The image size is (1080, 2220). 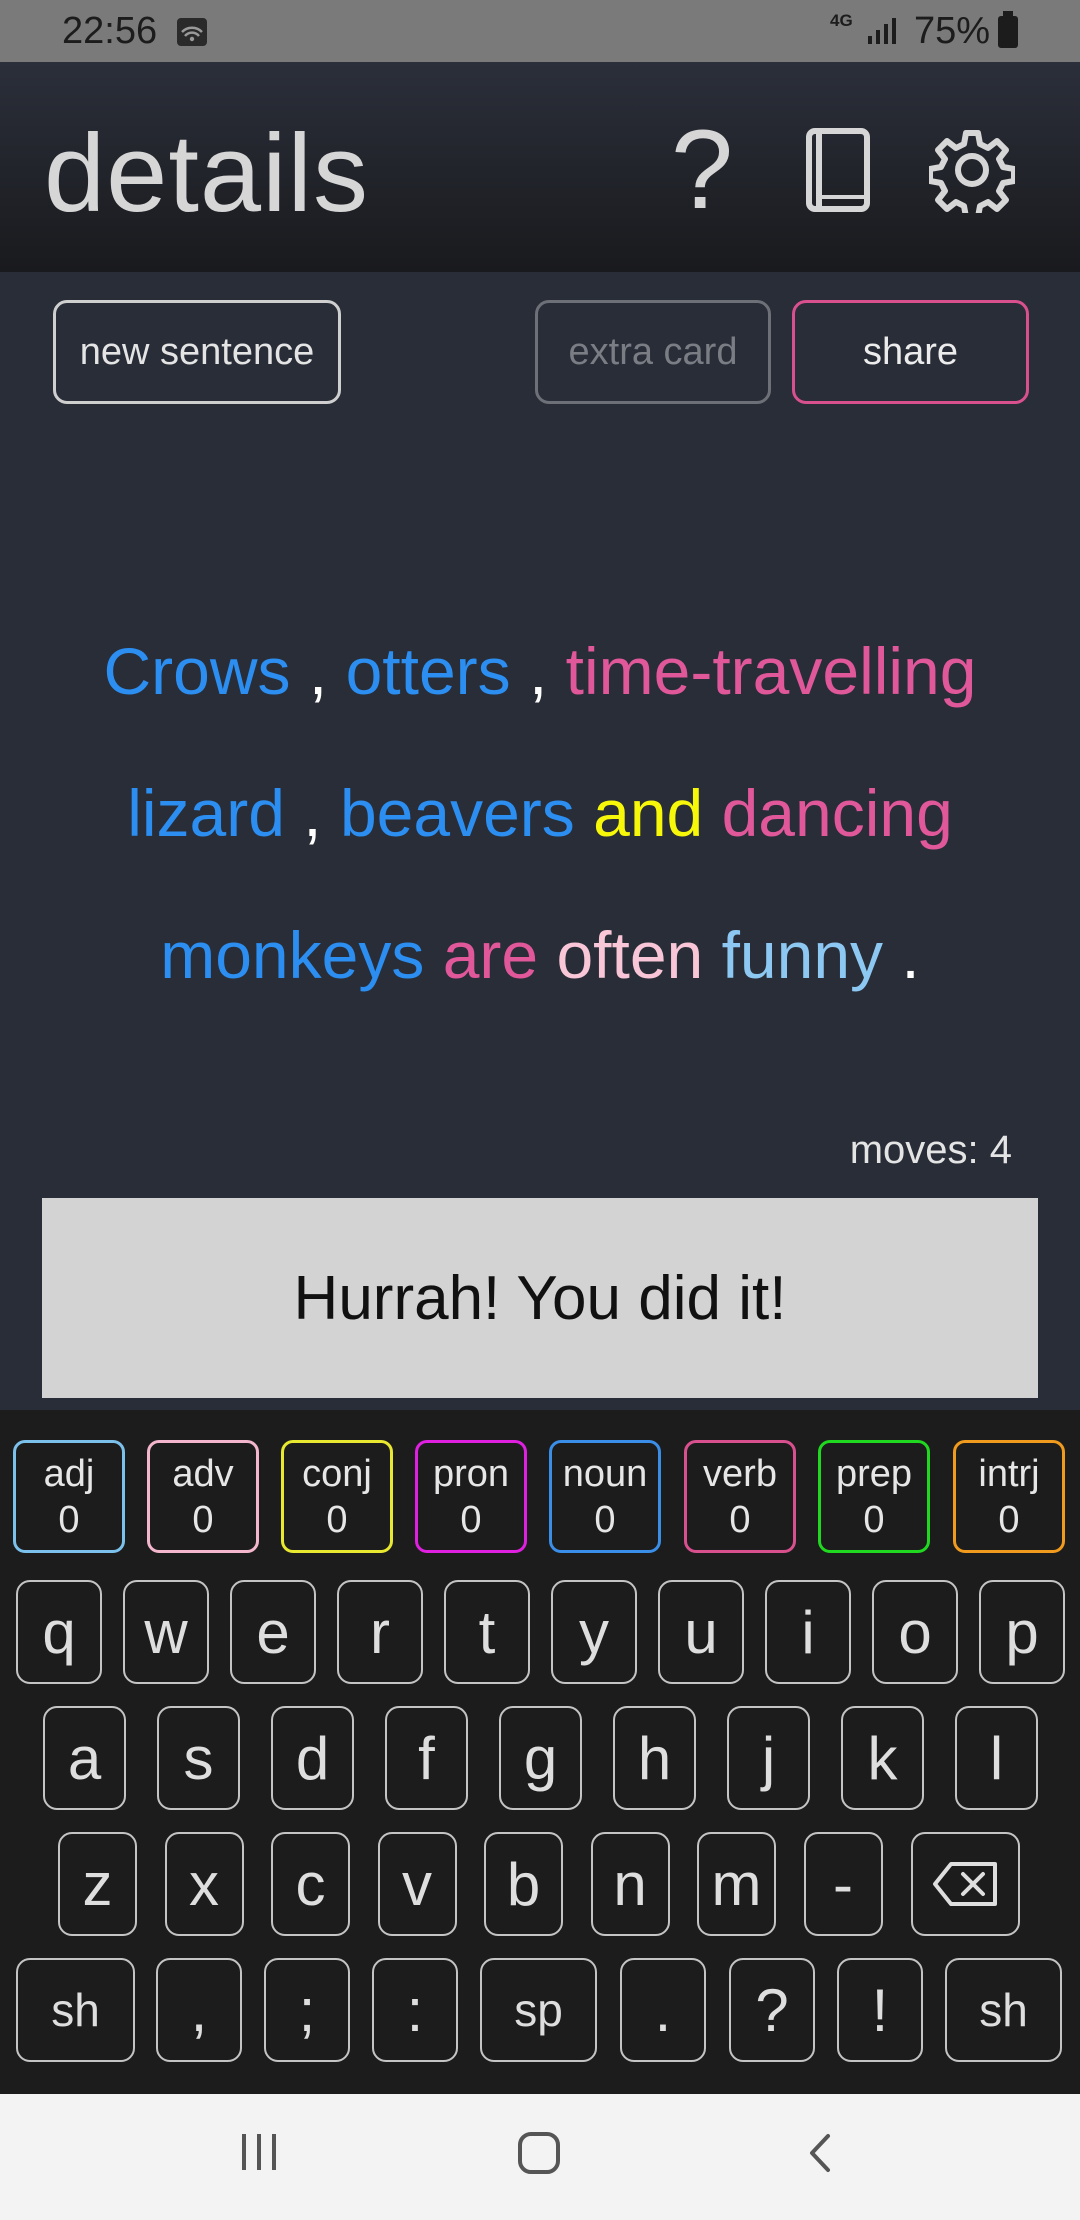 I want to click on gear-icon, so click(x=972, y=170).